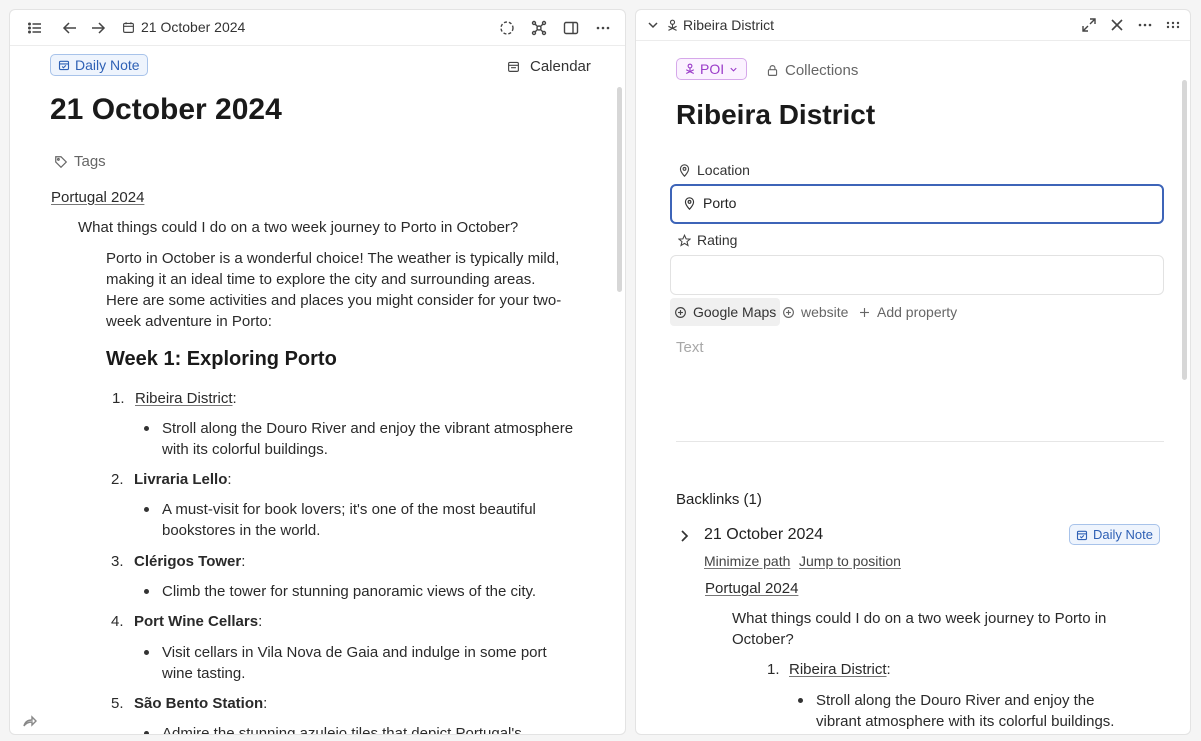 The image size is (1201, 741). What do you see at coordinates (70, 28) in the screenshot?
I see `back-arrow-icon` at bounding box center [70, 28].